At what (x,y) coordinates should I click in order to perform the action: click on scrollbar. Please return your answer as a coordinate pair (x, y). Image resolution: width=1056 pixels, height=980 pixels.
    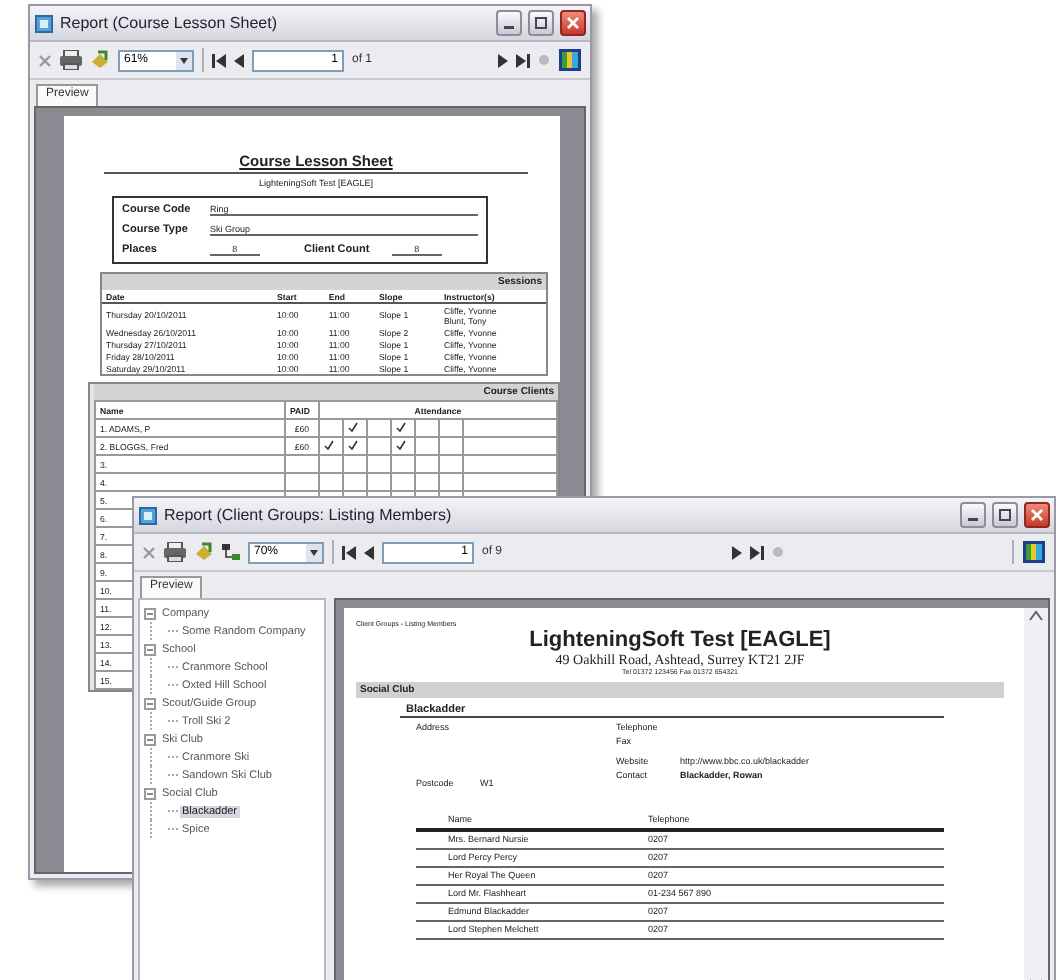
    Looking at the image, I should click on (1036, 794).